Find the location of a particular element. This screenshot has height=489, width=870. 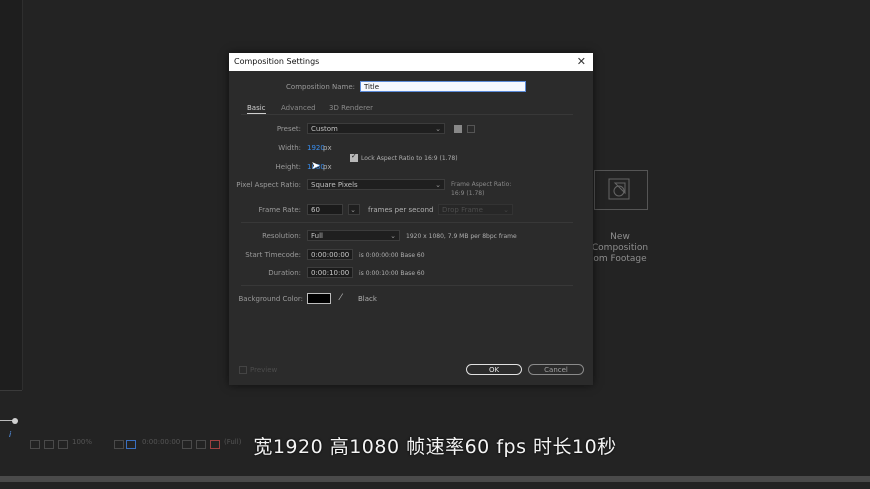

duration-label: Duration: is located at coordinates (284, 273).